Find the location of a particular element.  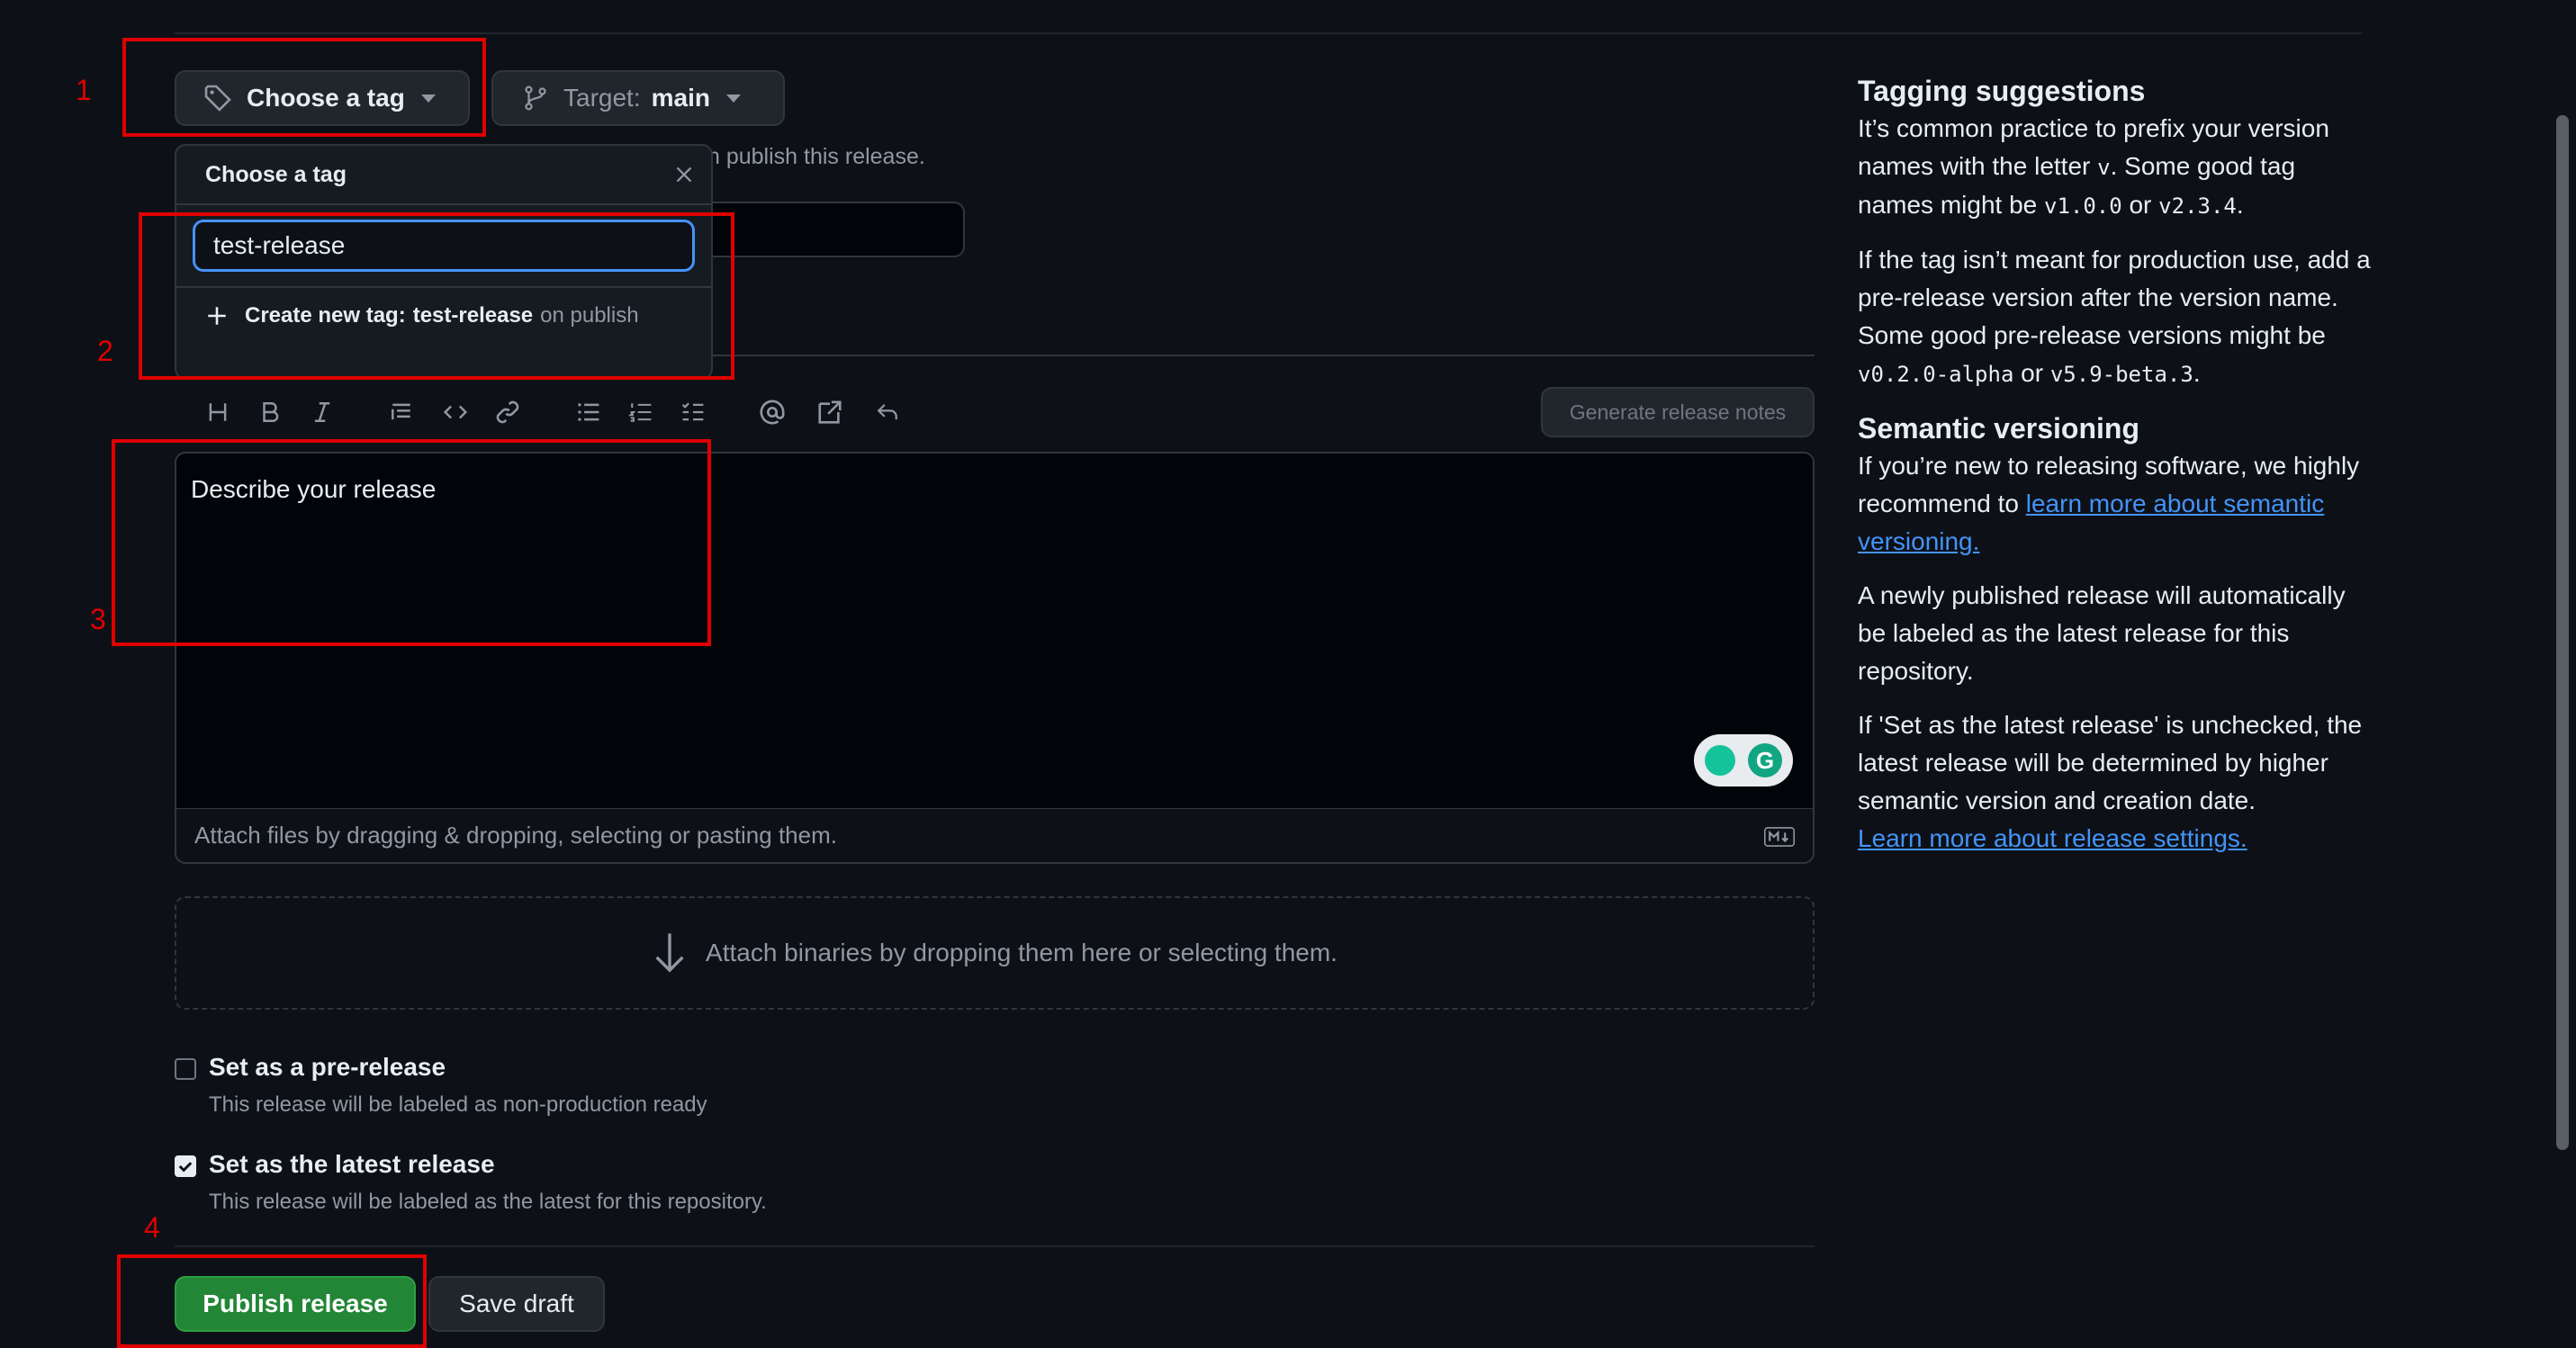

quote-icon is located at coordinates (401, 412).